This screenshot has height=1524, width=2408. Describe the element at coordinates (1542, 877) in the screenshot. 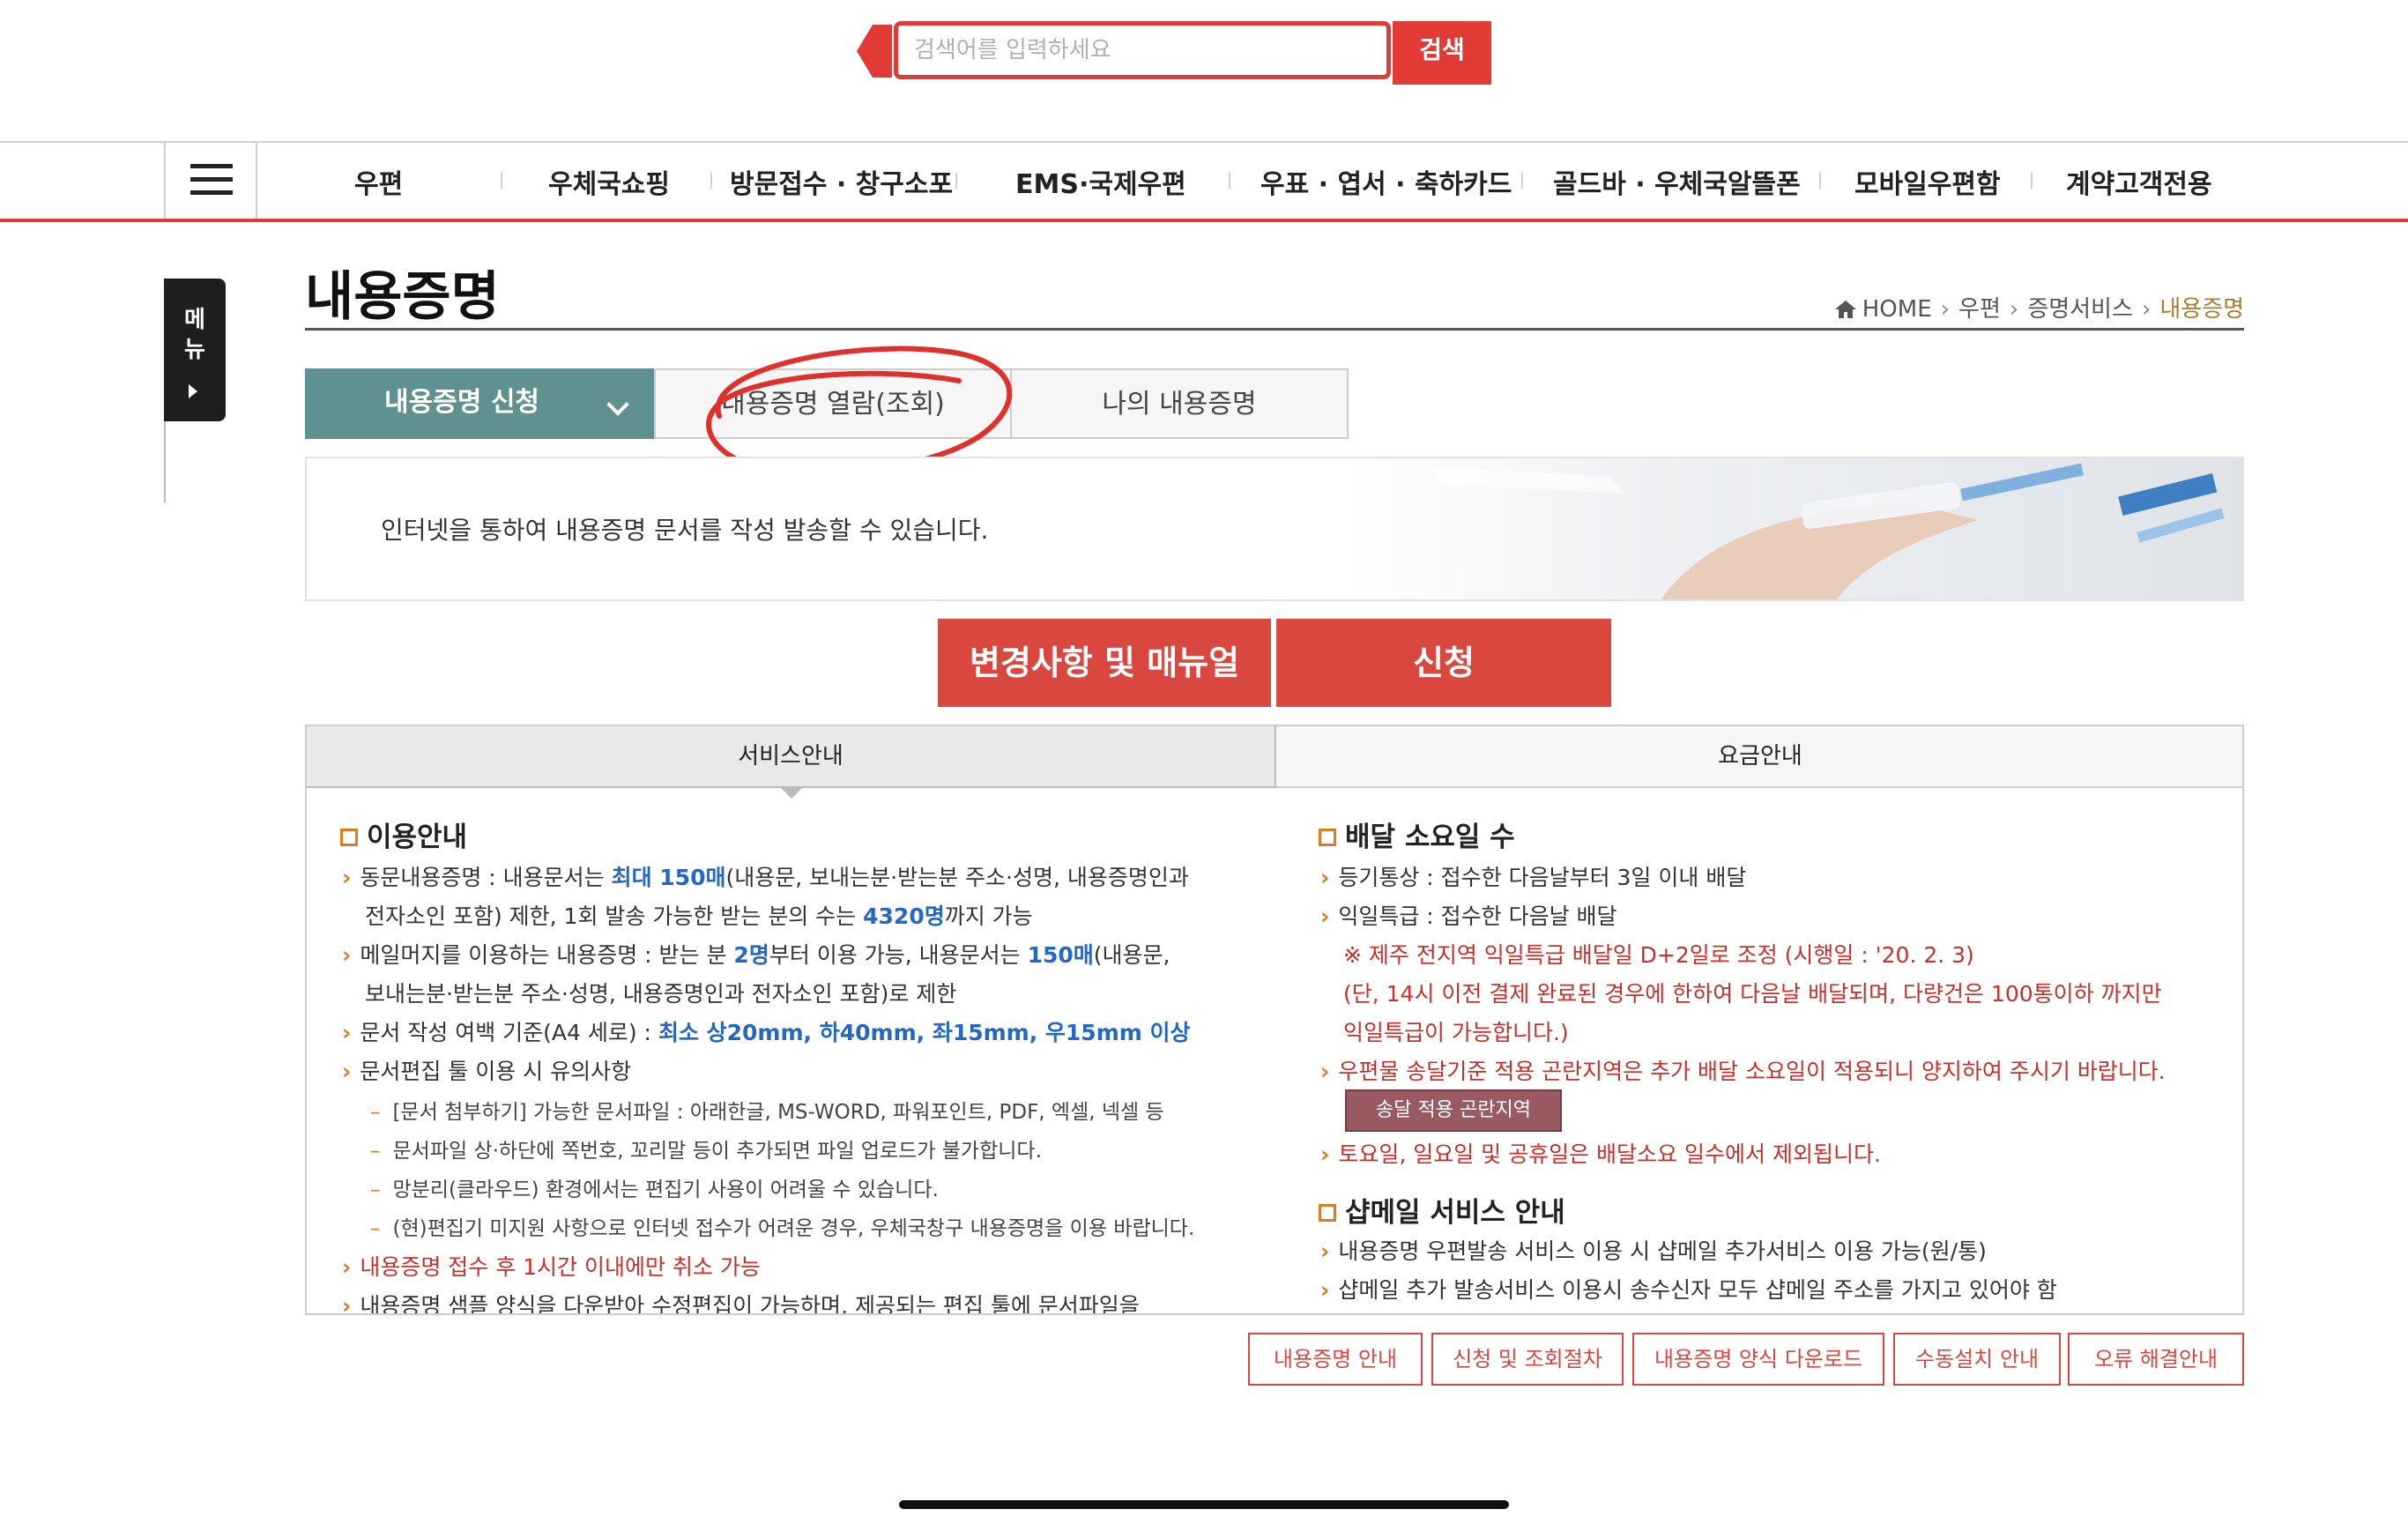

I see `delivery-text: 등기통상 : 접수한 다음날부터 3일 이내 배달` at that location.